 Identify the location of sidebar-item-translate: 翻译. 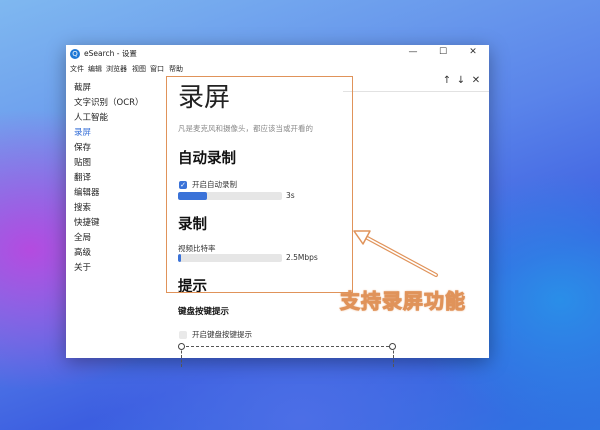
(119, 178).